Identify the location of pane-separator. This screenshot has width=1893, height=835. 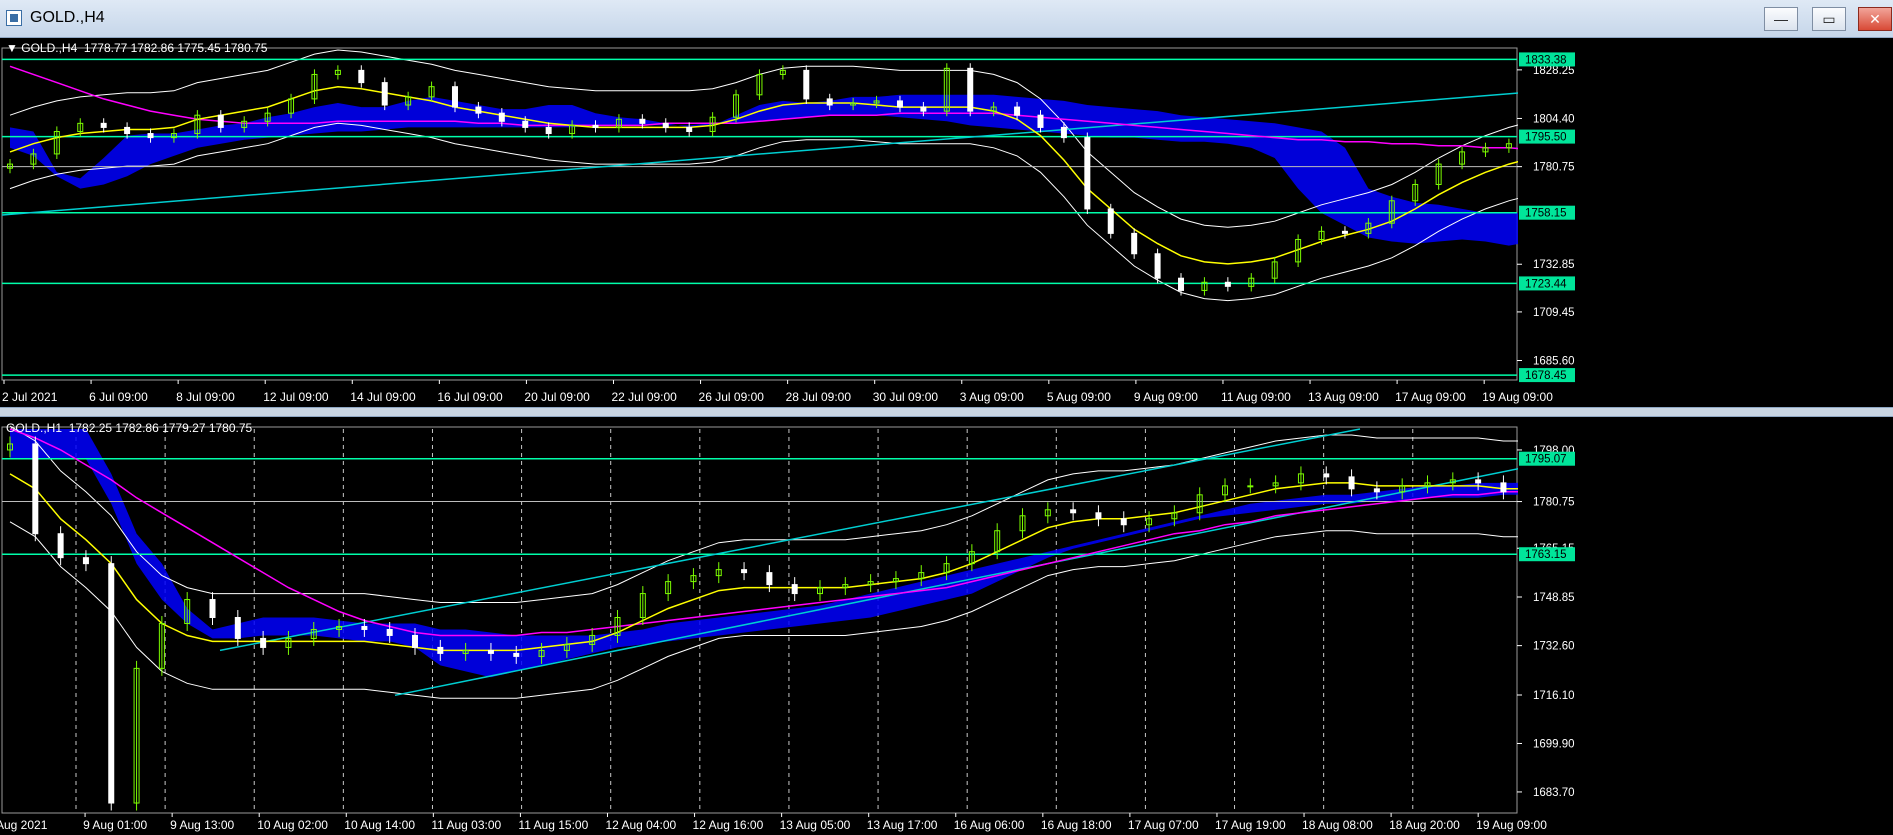
(946, 412).